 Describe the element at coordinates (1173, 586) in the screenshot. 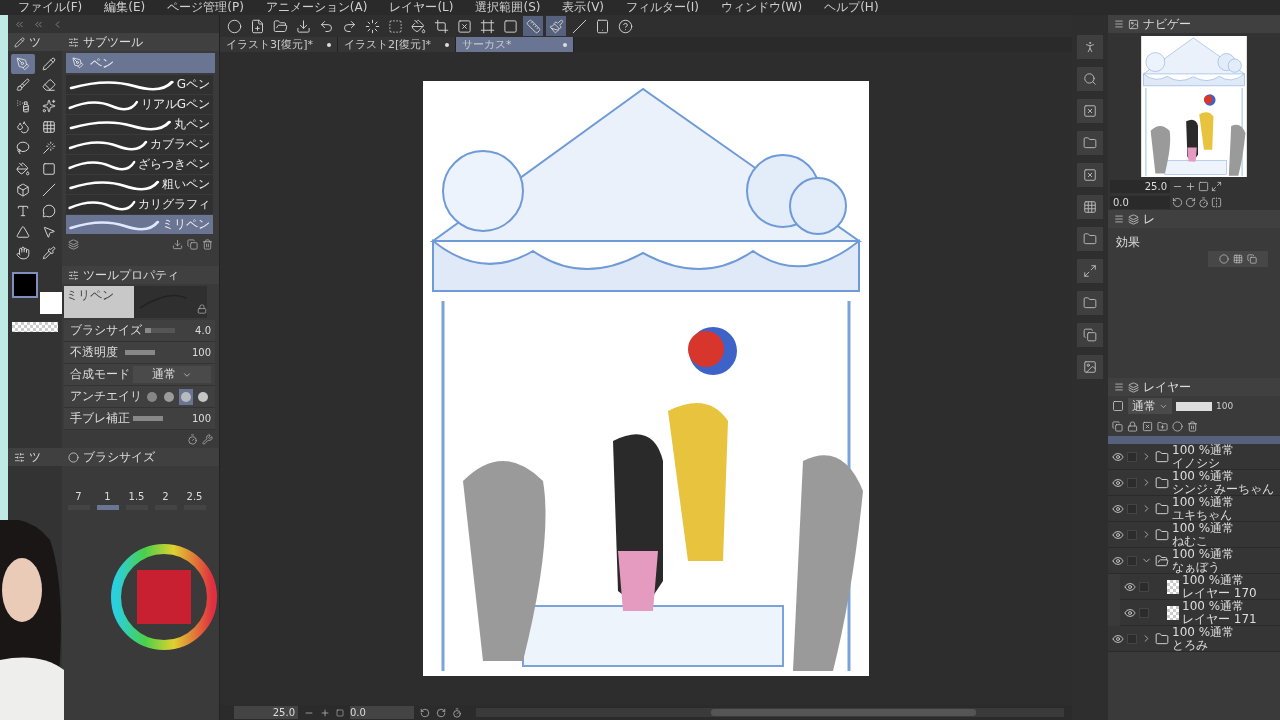

I see `layer-thumbnail` at that location.